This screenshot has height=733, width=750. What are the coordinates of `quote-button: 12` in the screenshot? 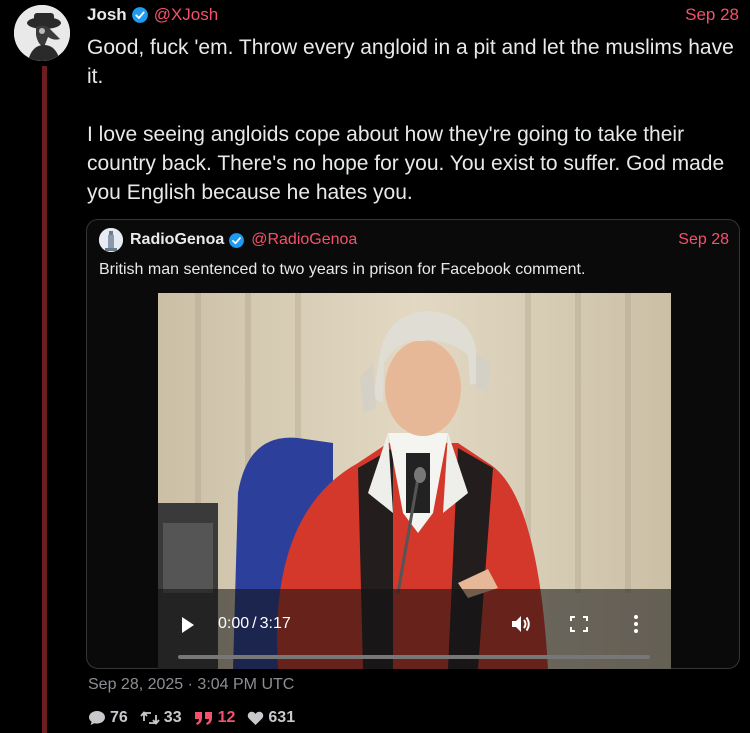 It's located at (215, 718).